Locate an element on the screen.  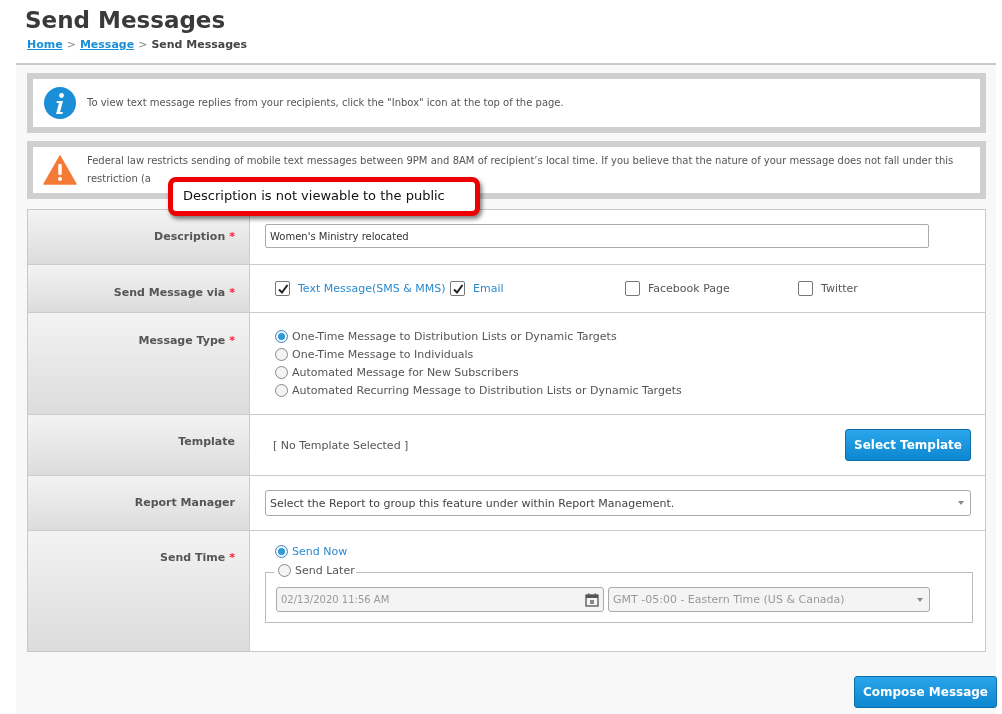
page-title: Send Messages is located at coordinates (125, 20).